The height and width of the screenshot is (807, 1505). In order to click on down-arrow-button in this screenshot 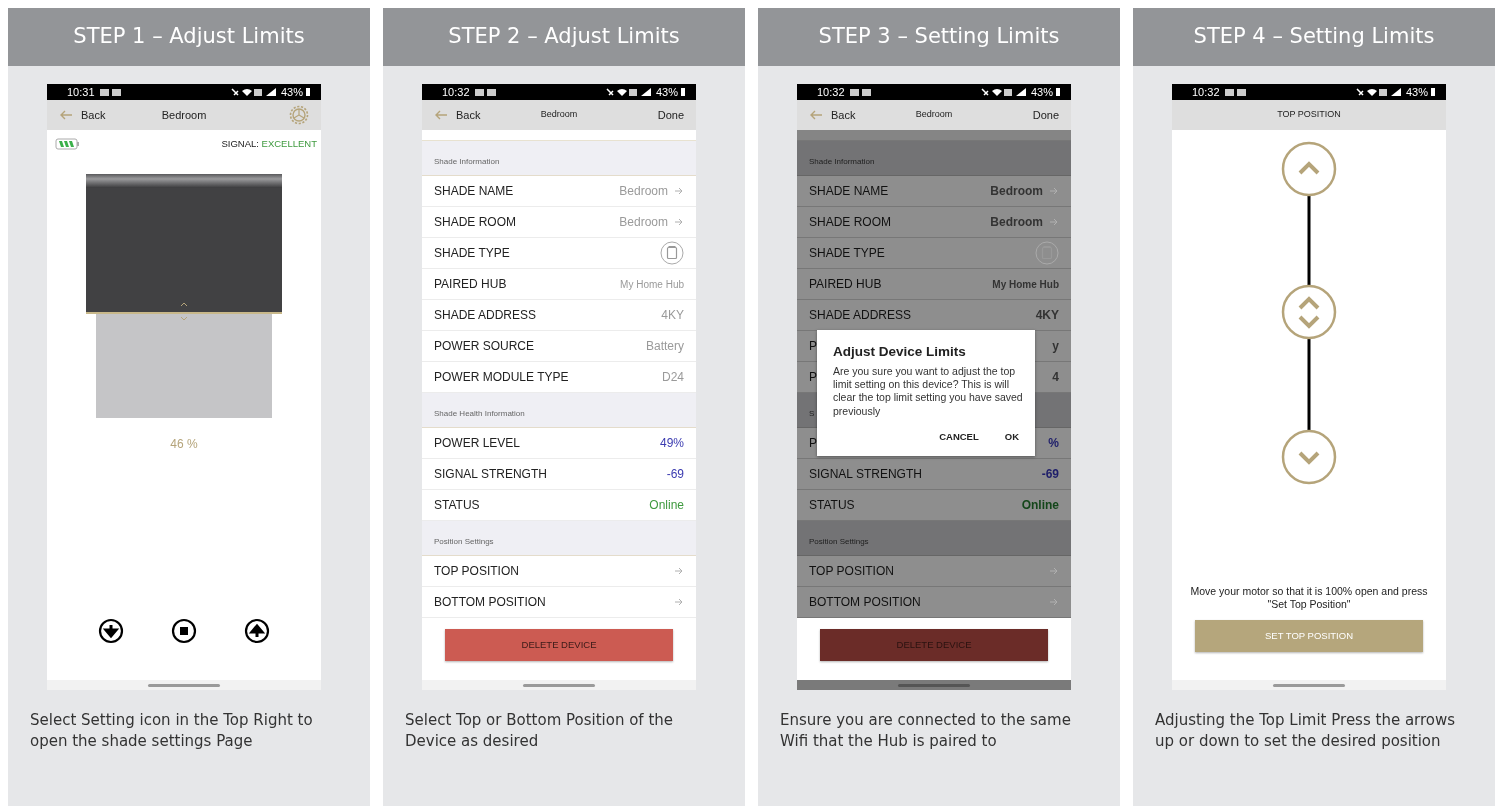, I will do `click(1309, 457)`.